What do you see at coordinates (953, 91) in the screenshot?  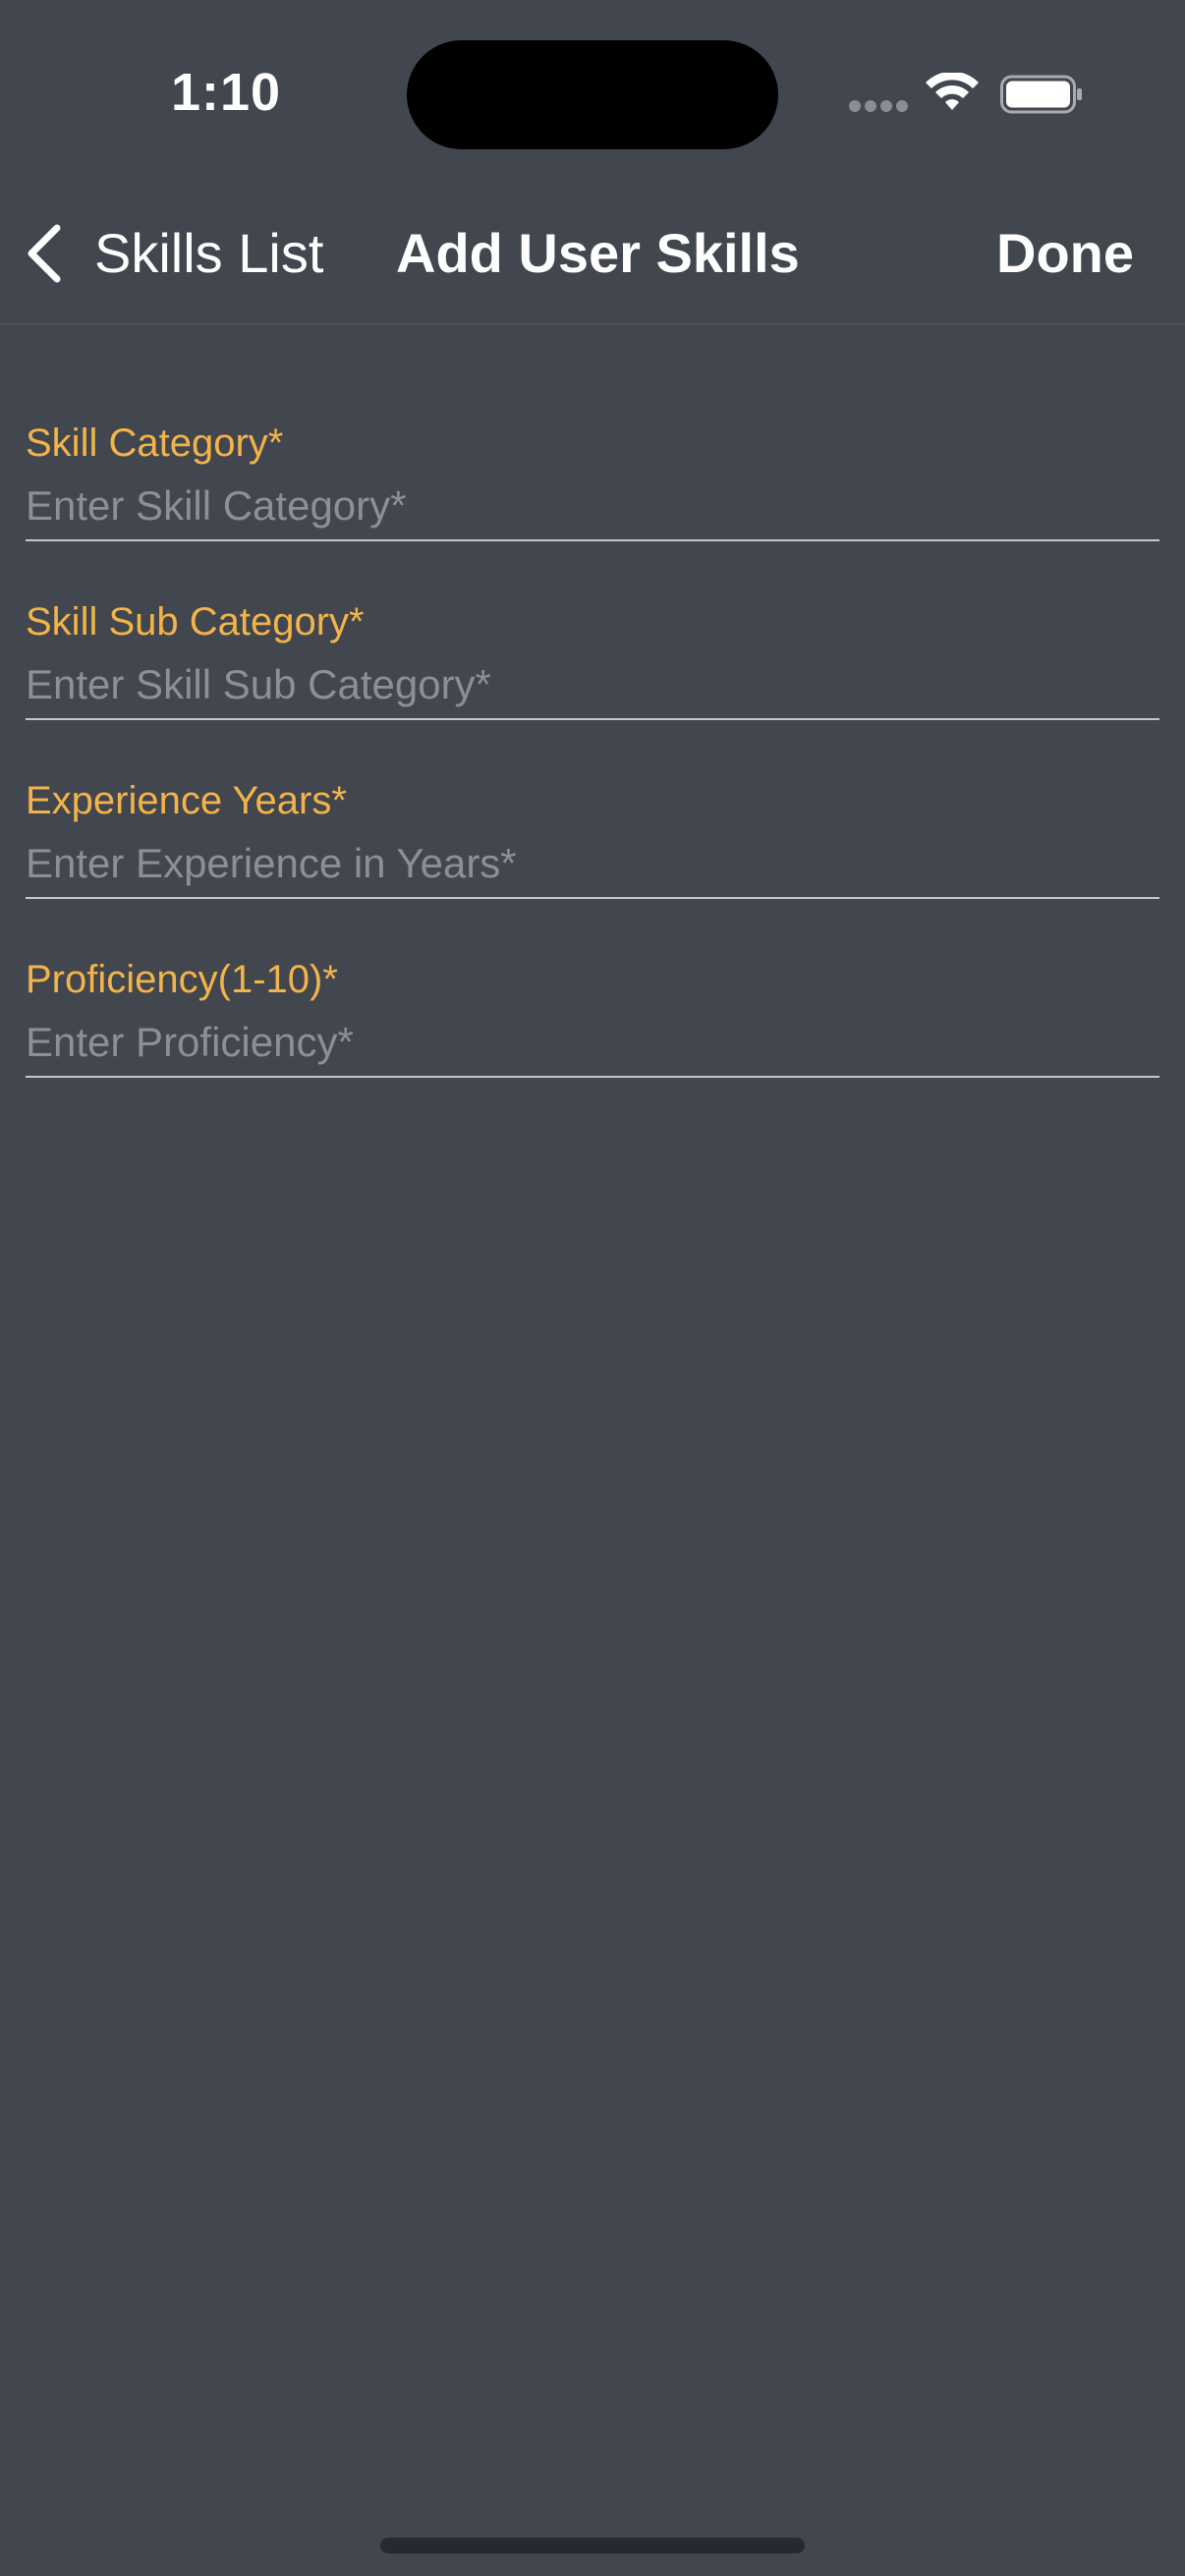 I see `wifi-icon` at bounding box center [953, 91].